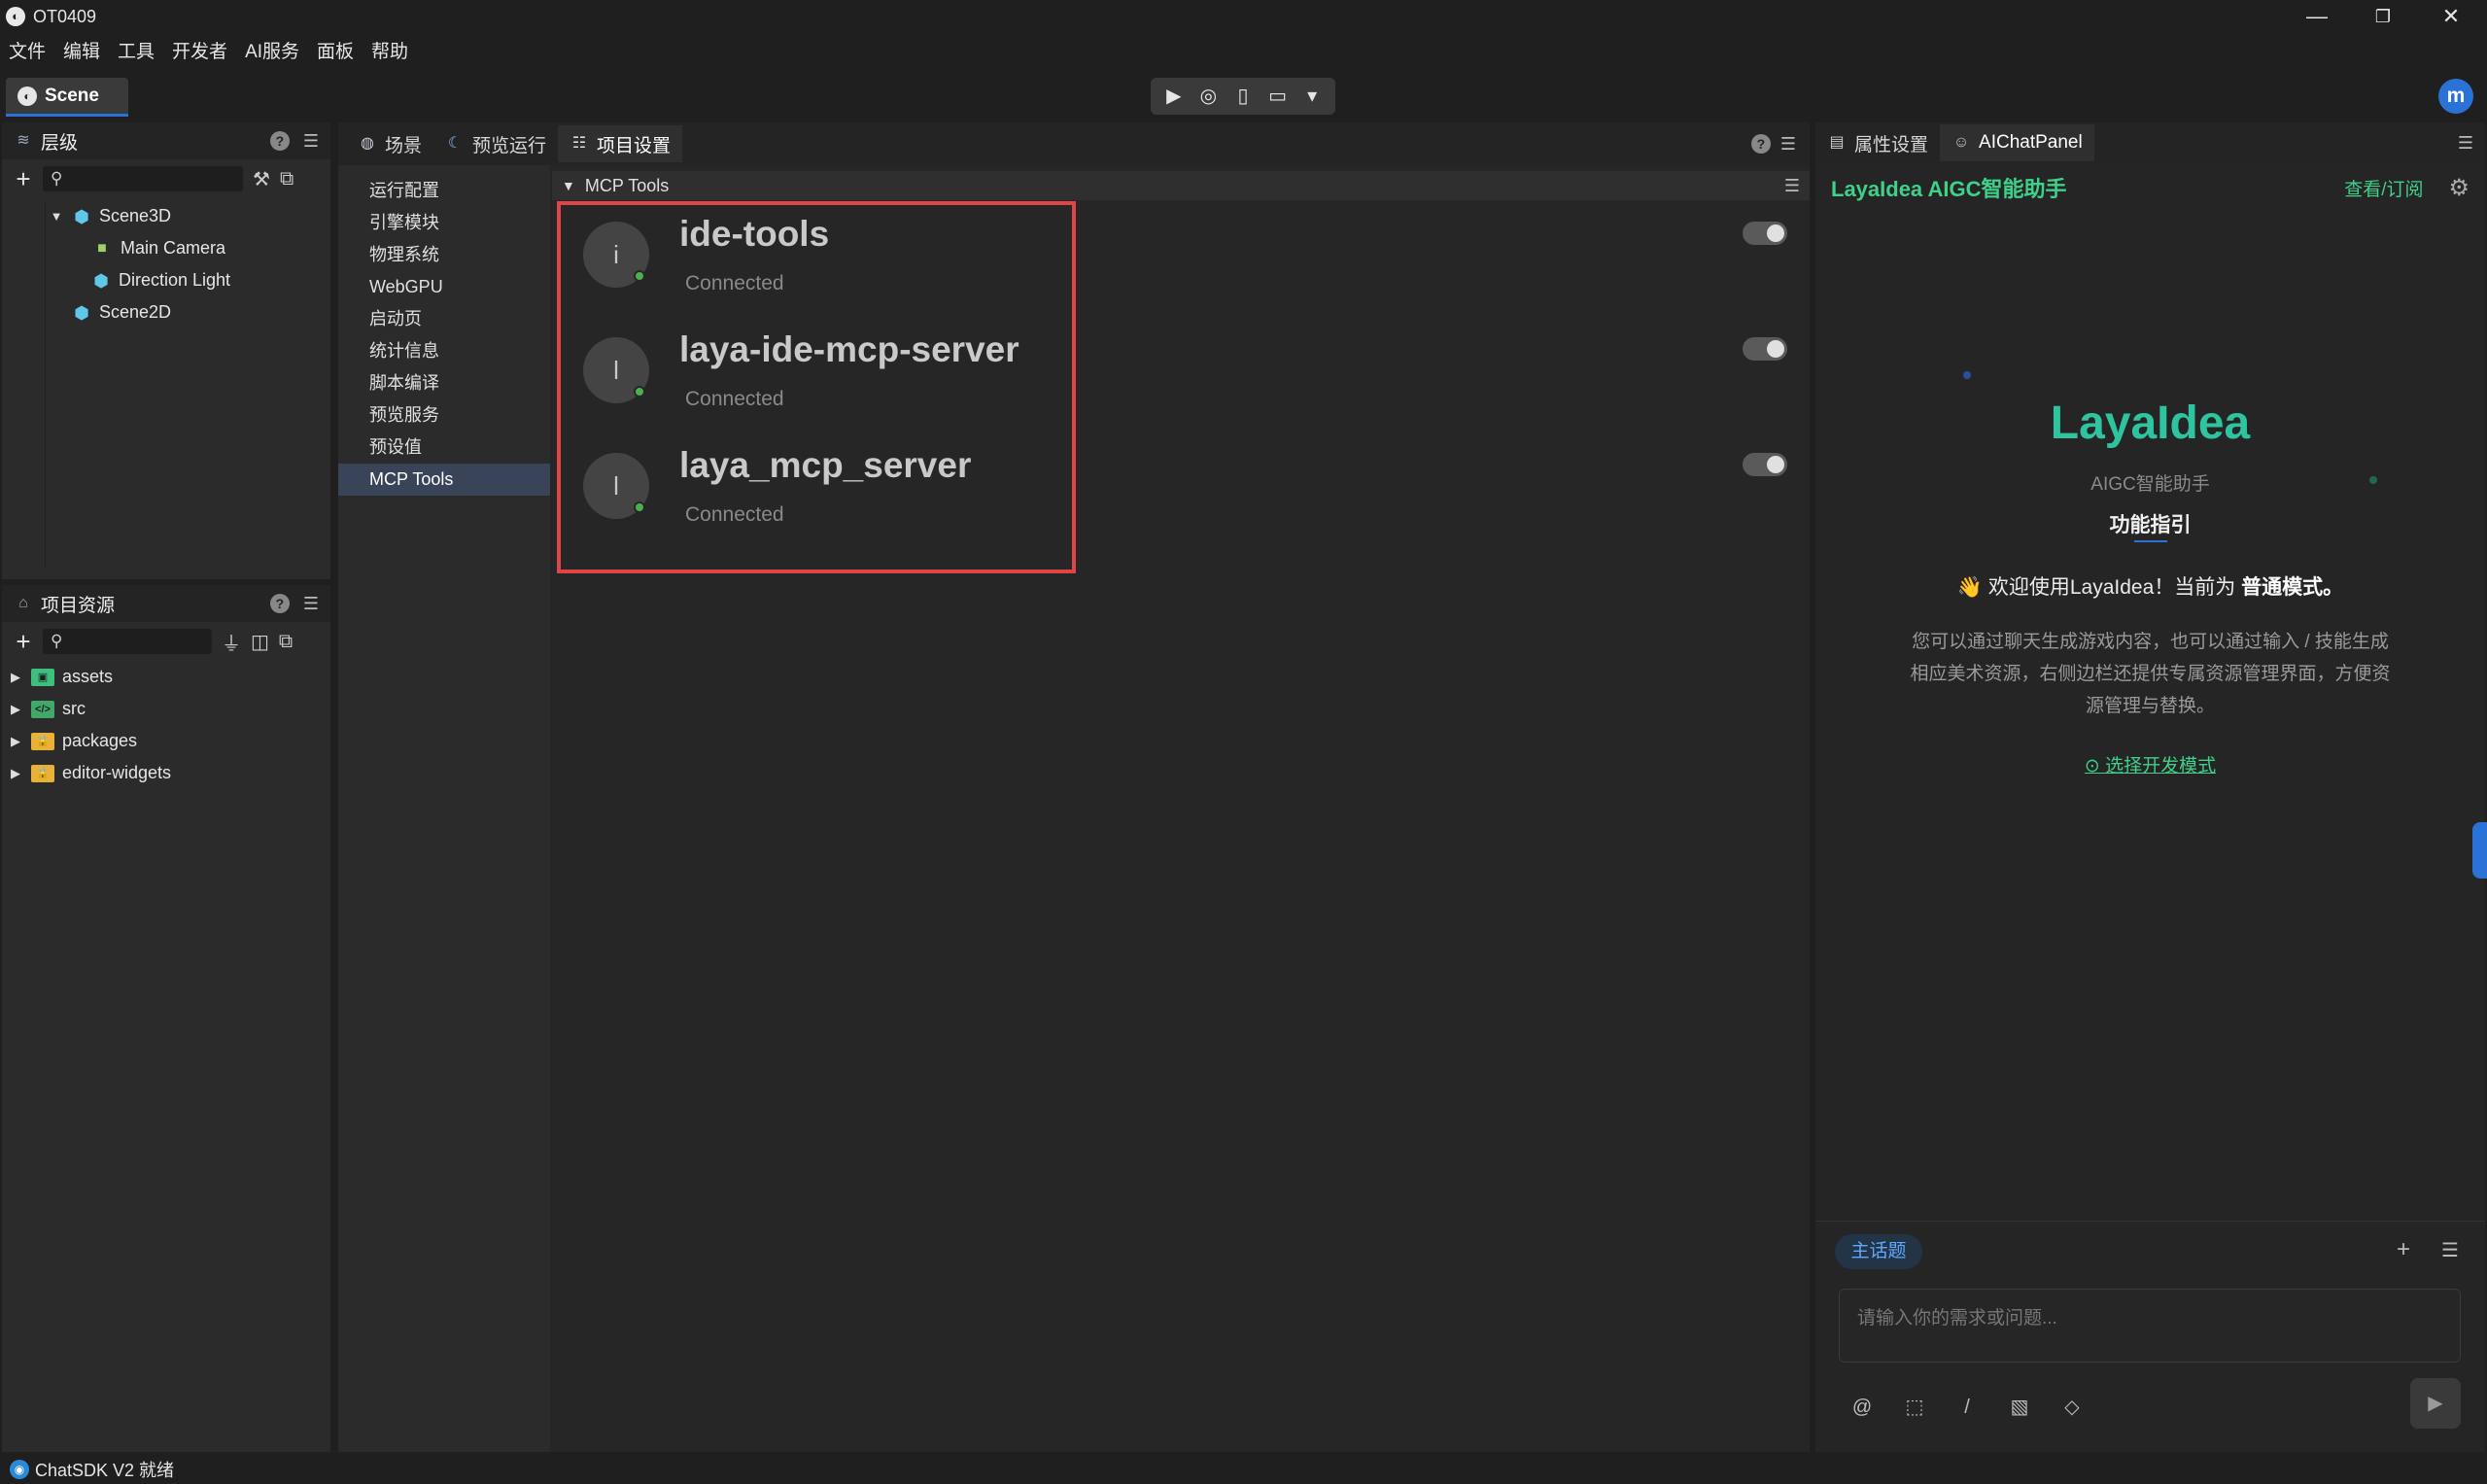  What do you see at coordinates (1174, 96) in the screenshot?
I see `play-icon: ▶` at bounding box center [1174, 96].